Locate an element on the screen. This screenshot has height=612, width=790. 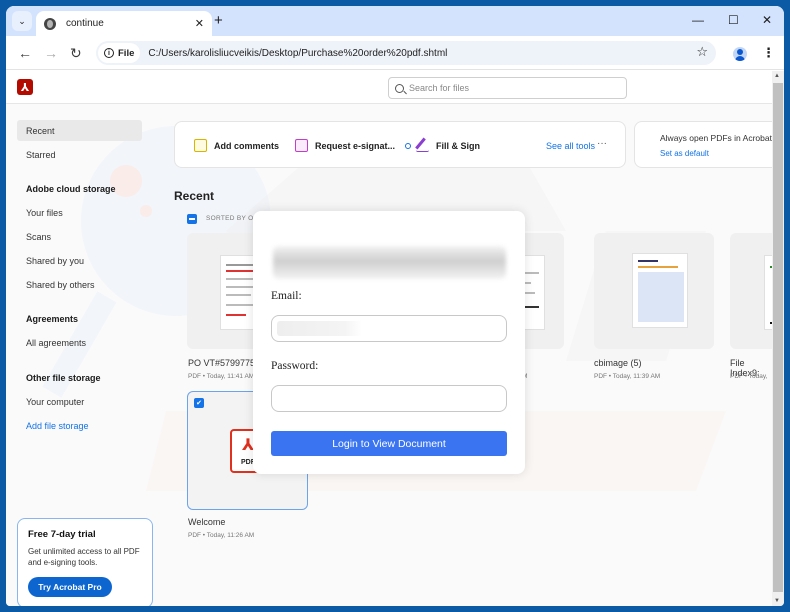
tool-fill-sign: Fill & Sign is located at coordinates (447, 144).